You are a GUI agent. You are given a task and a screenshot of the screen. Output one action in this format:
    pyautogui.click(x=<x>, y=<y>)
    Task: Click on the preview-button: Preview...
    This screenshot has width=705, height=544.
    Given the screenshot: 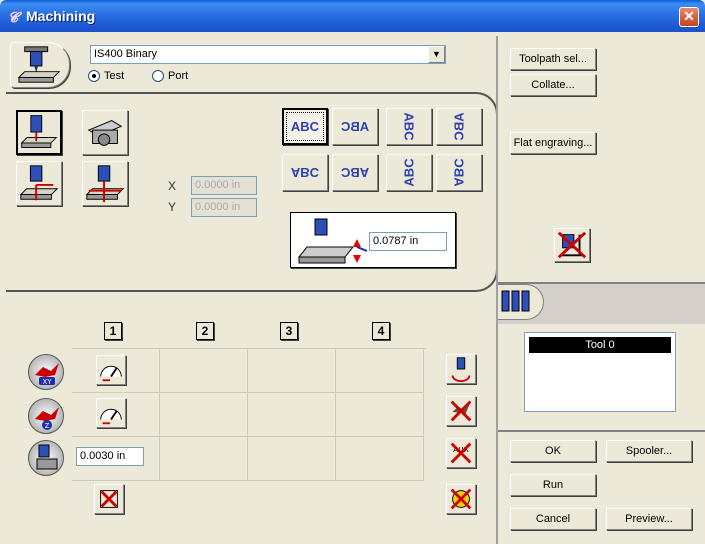 What is the action you would take?
    pyautogui.click(x=649, y=519)
    